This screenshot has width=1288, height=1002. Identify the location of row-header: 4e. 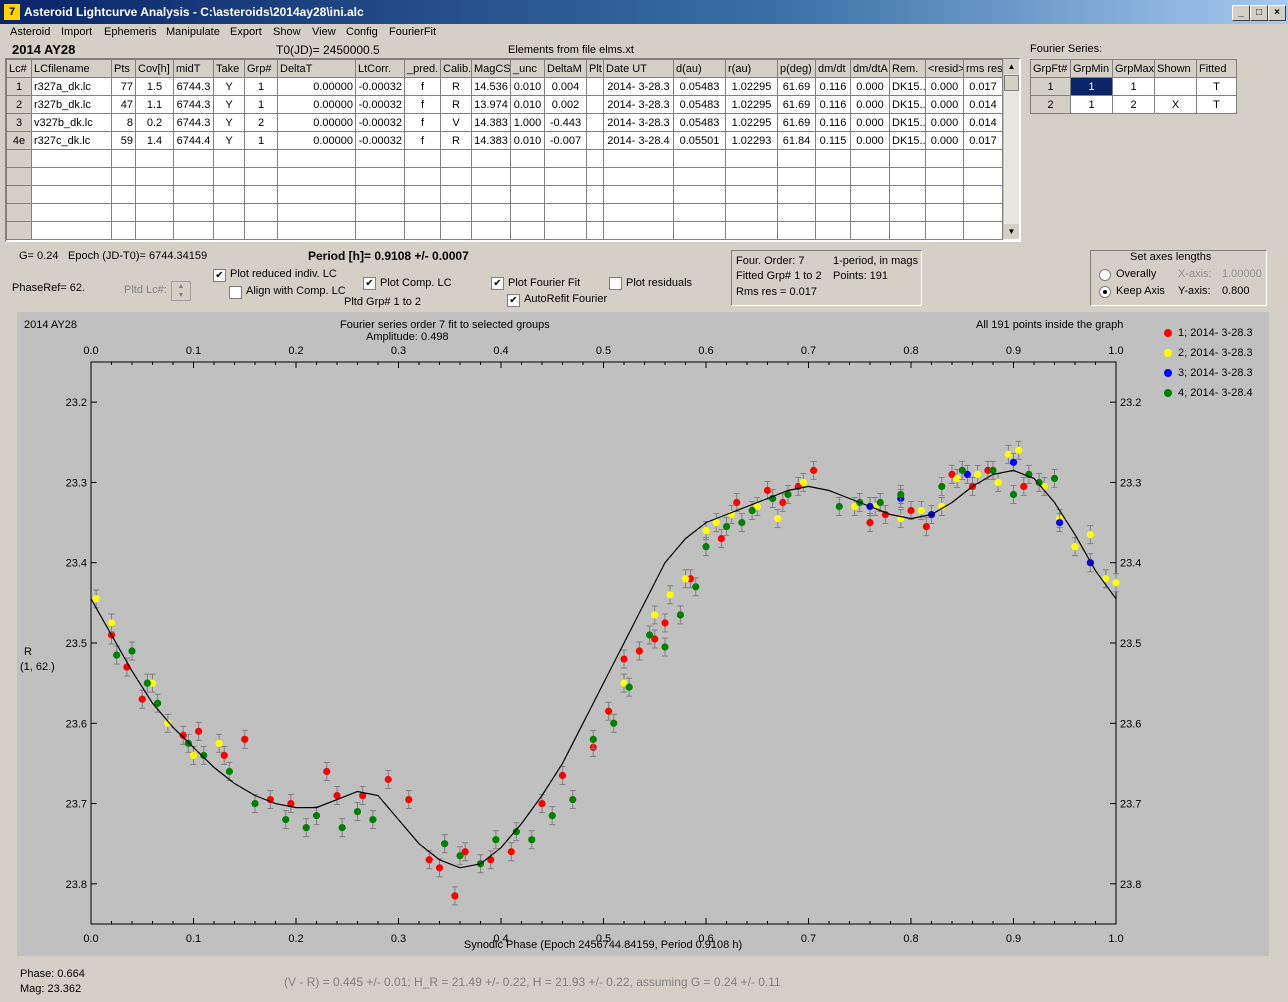
(19, 140).